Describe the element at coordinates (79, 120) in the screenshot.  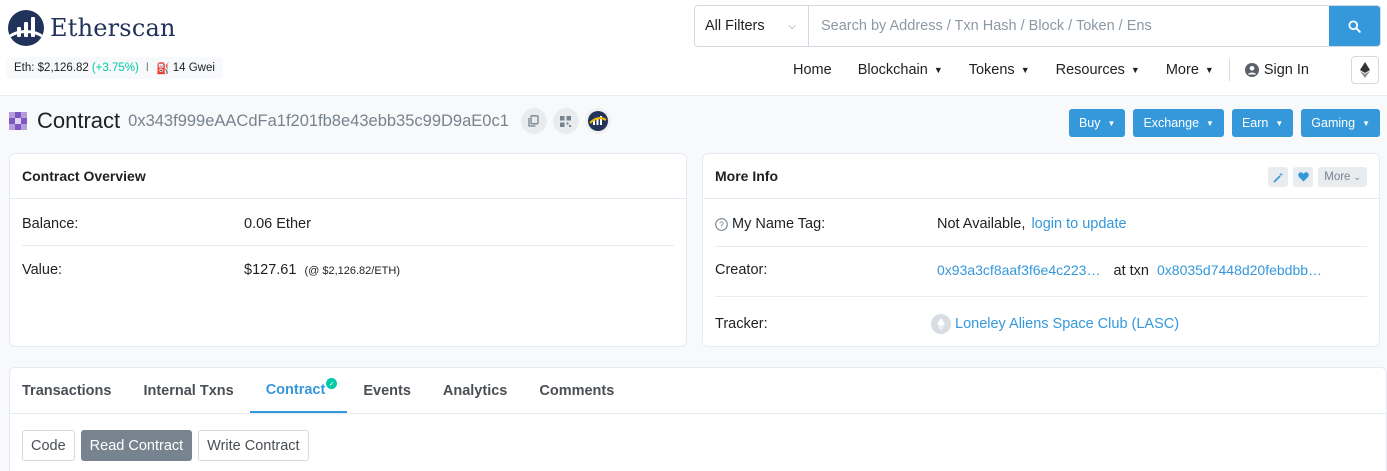
I see `page-title: Contract` at that location.